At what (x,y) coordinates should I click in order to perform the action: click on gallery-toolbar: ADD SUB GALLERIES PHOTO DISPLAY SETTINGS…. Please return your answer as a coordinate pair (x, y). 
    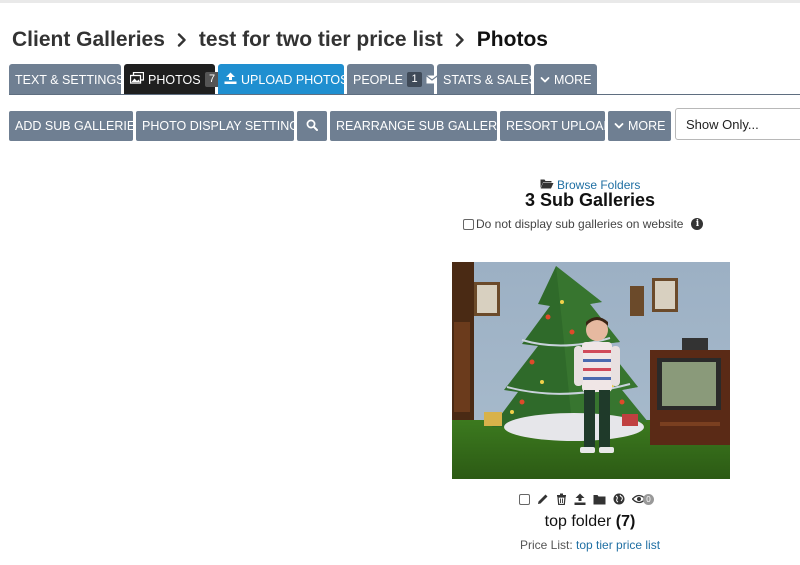
    Looking at the image, I should click on (340, 126).